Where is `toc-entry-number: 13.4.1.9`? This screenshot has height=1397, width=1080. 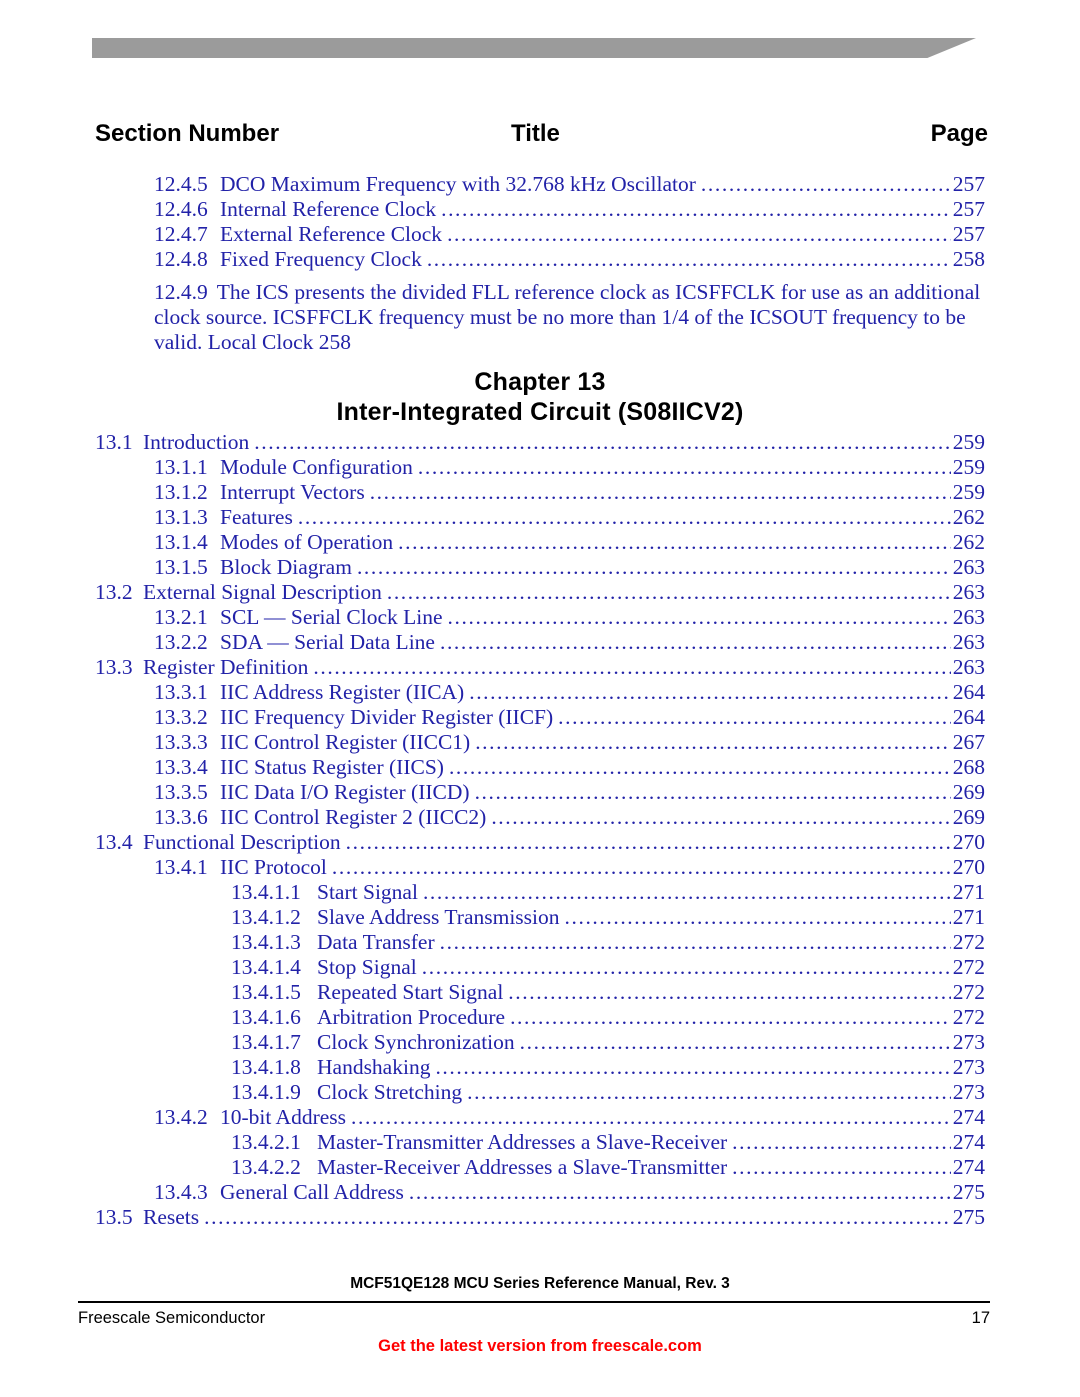 toc-entry-number: 13.4.1.9 is located at coordinates (266, 1092).